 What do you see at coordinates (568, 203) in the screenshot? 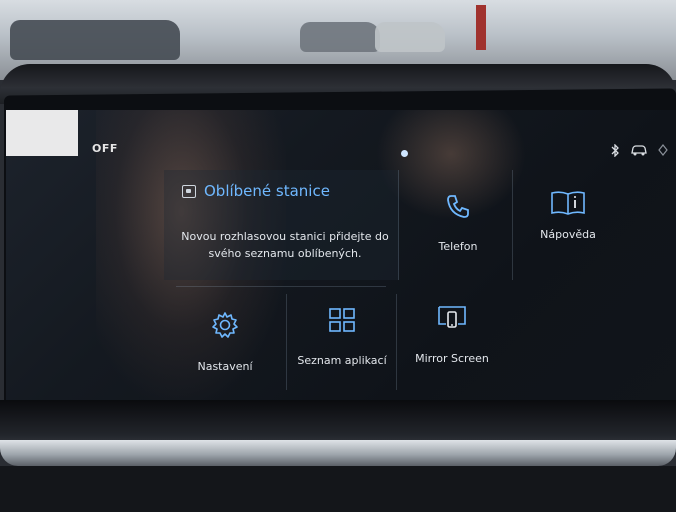
I see `book-icon` at bounding box center [568, 203].